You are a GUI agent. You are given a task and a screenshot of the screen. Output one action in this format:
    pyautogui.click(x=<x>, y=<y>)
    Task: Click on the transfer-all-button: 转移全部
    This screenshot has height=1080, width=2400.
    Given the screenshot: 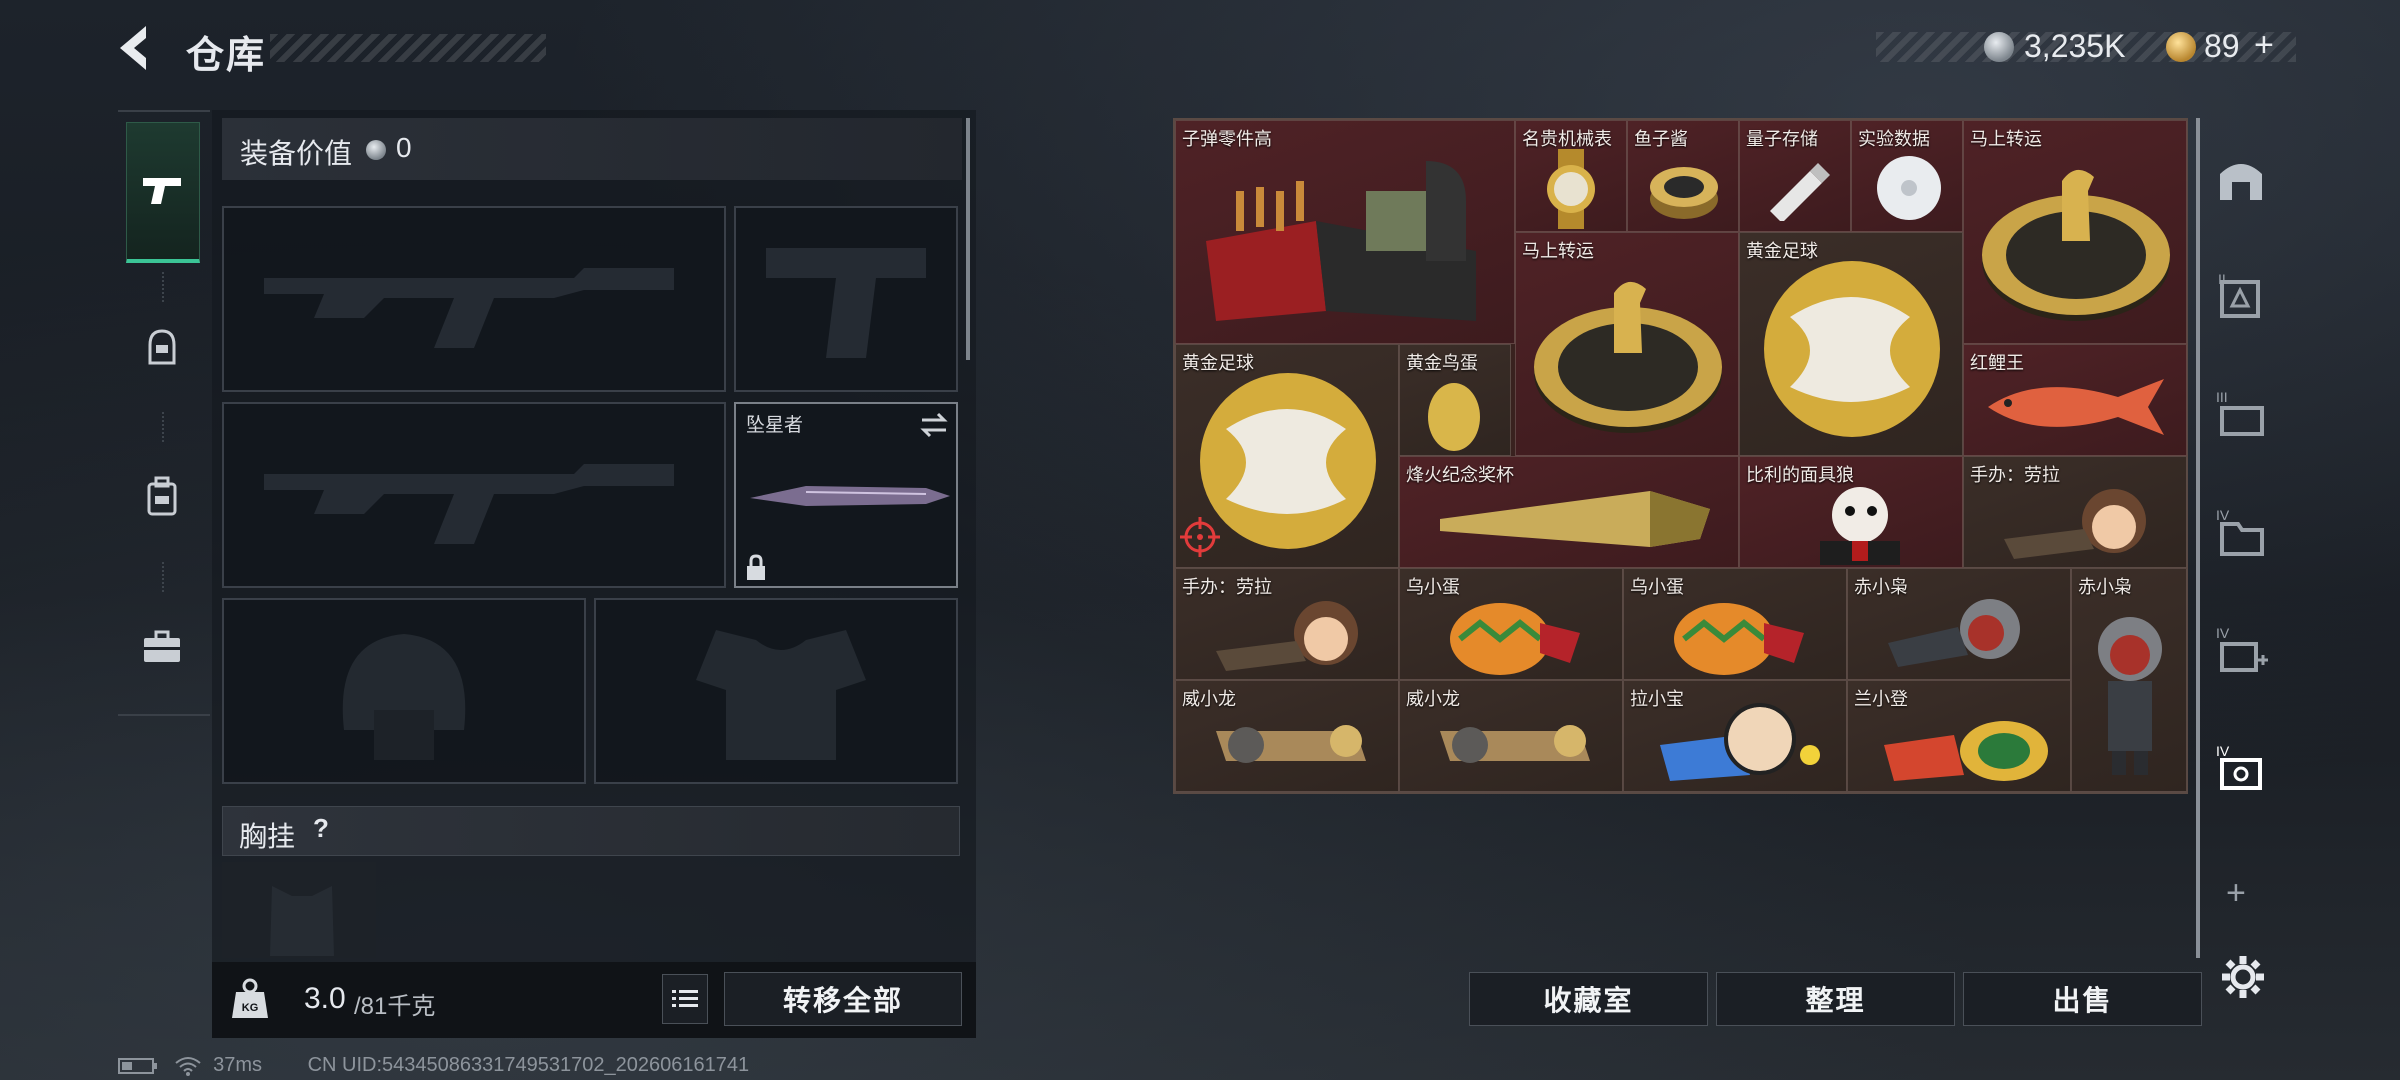 What is the action you would take?
    pyautogui.click(x=843, y=999)
    